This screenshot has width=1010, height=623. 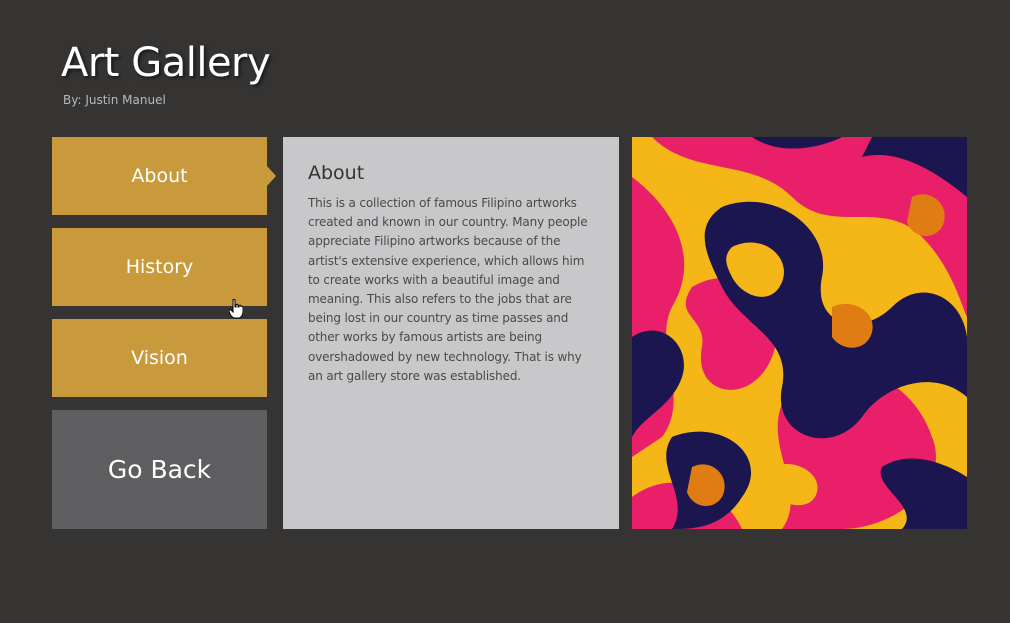 I want to click on page-title: Art Gallery, so click(x=166, y=63).